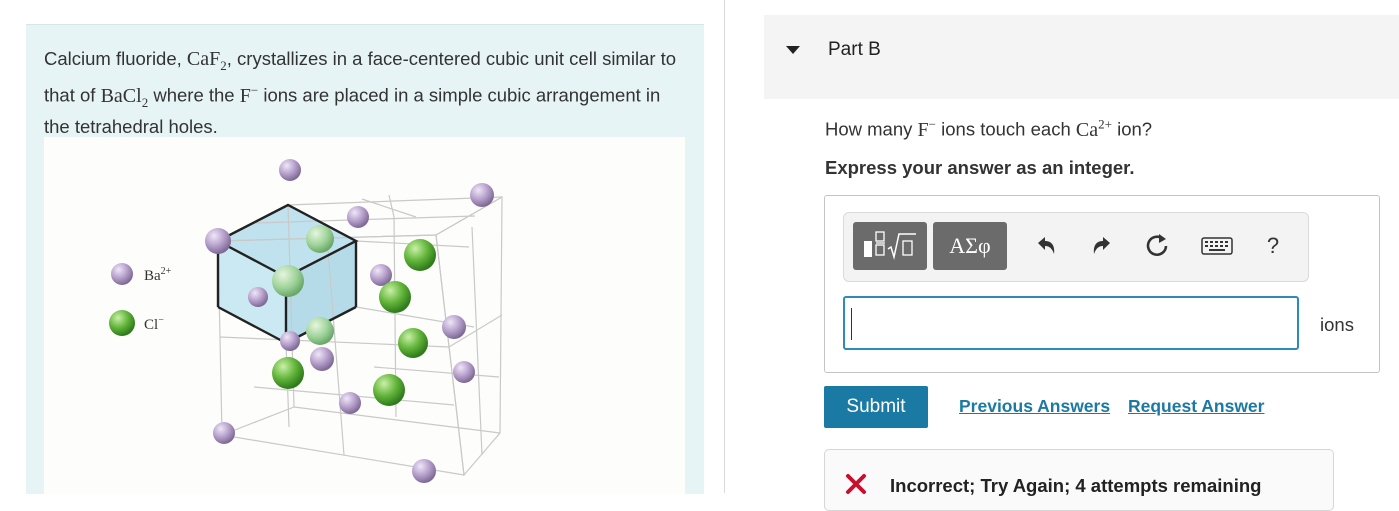 The height and width of the screenshot is (511, 1399). Describe the element at coordinates (724, 246) in the screenshot. I see `pane-divider` at that location.